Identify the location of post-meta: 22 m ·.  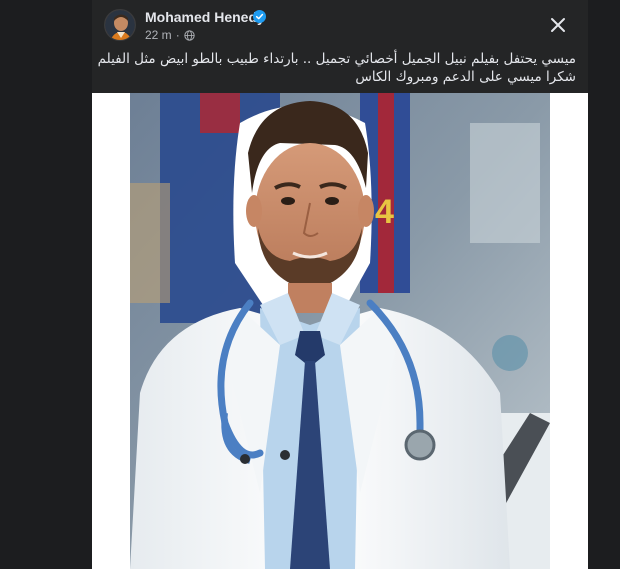
(170, 35).